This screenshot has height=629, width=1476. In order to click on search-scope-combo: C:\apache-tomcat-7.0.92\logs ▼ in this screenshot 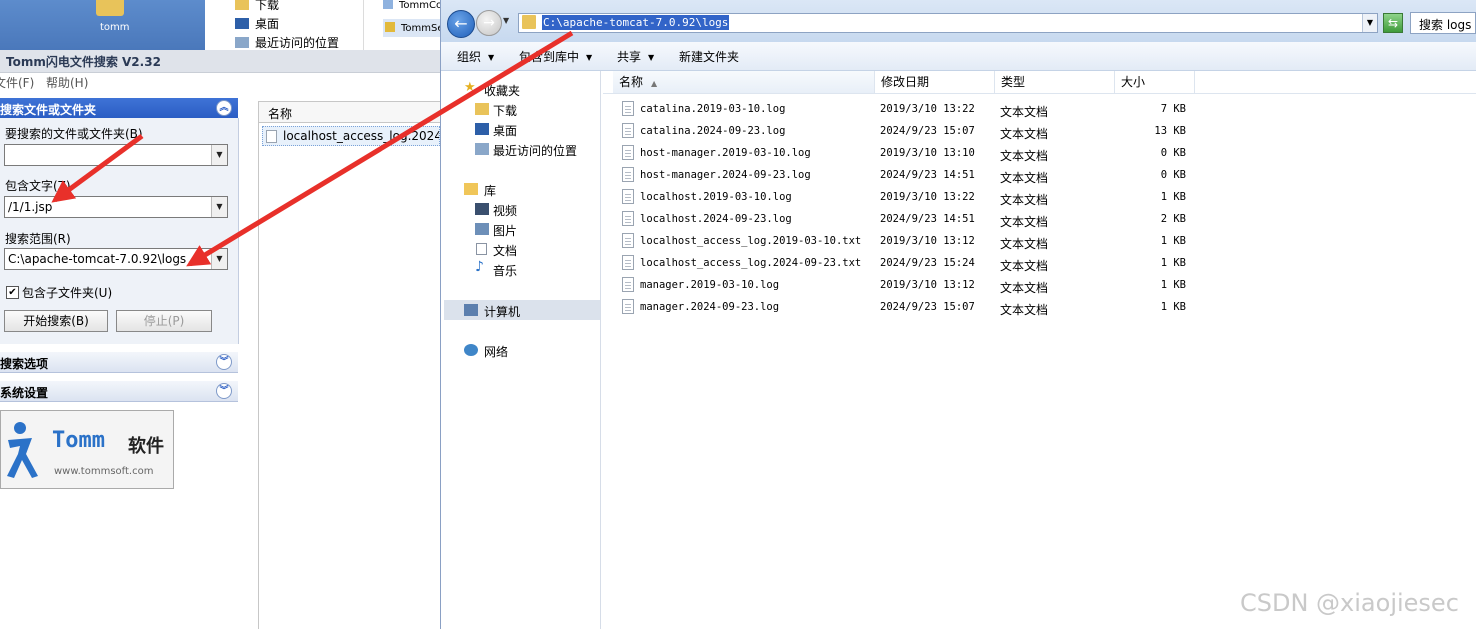, I will do `click(116, 259)`.